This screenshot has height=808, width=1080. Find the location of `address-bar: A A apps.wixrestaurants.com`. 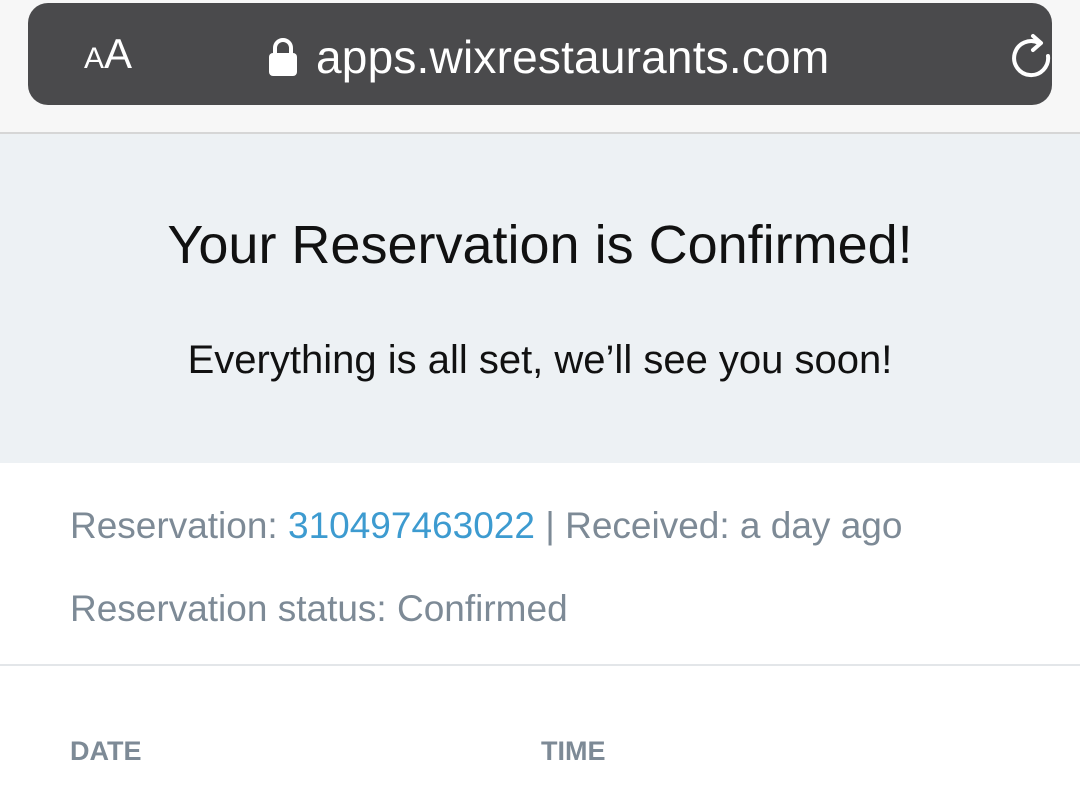

address-bar: A A apps.wixrestaurants.com is located at coordinates (540, 54).